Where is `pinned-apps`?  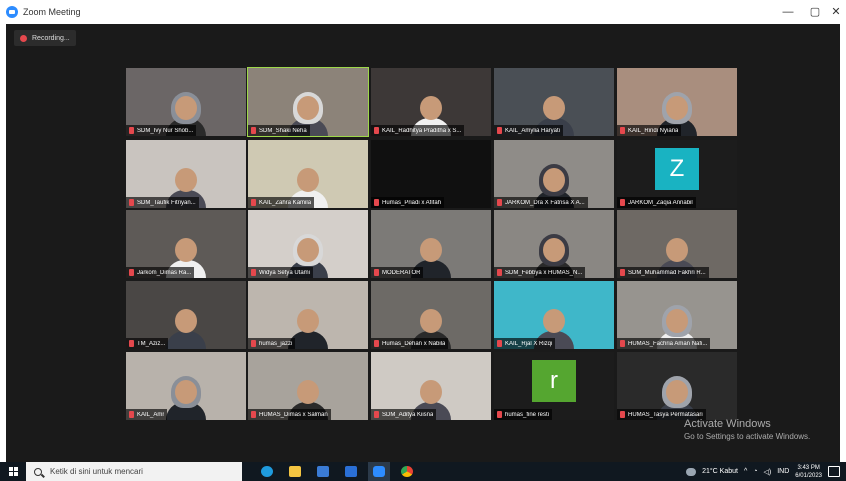 pinned-apps is located at coordinates (340, 471).